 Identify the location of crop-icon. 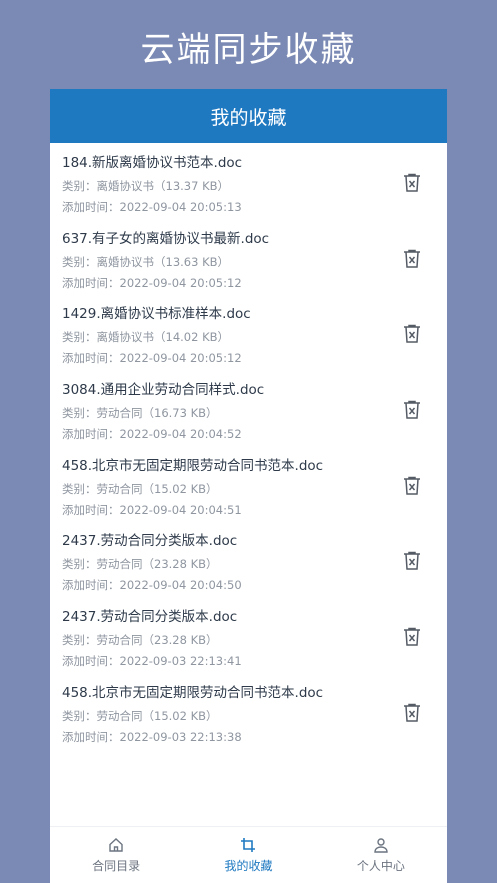
(248, 844).